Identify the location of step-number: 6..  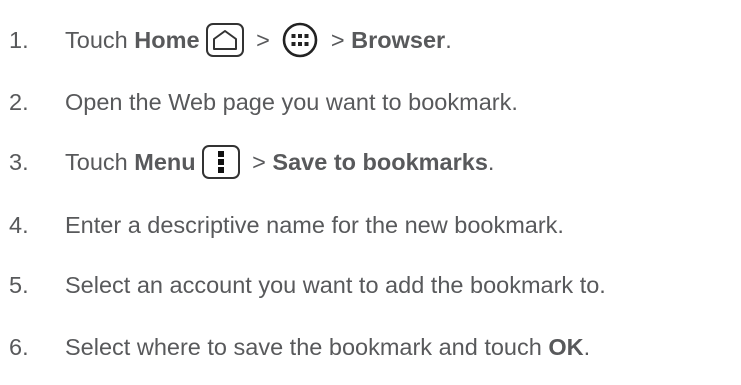
(19, 346).